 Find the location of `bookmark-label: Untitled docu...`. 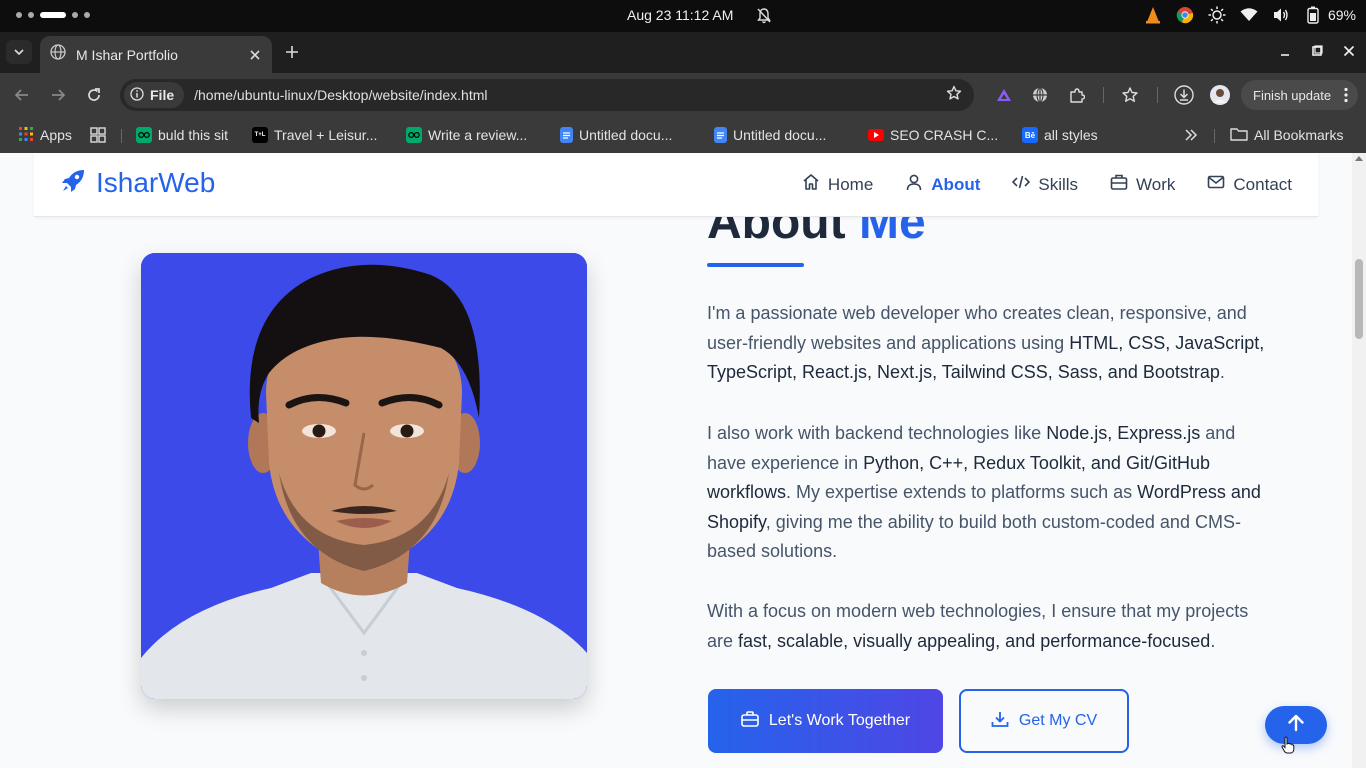

bookmark-label: Untitled docu... is located at coordinates (626, 135).